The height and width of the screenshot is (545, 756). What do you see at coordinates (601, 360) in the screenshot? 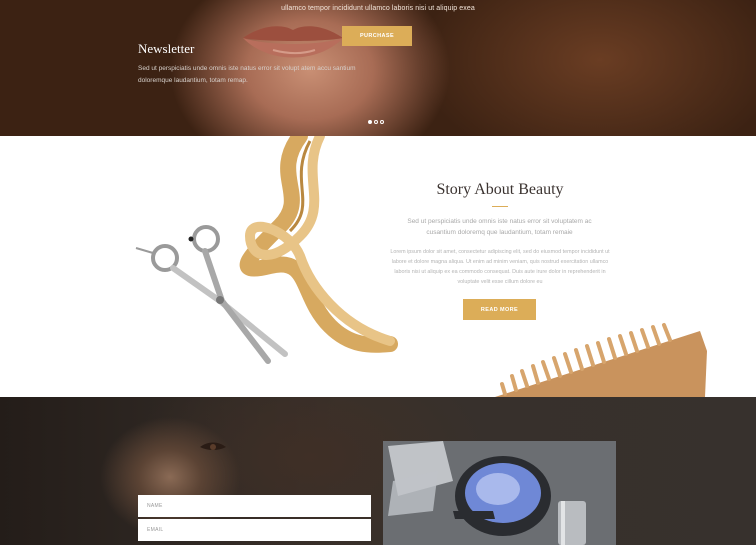
I see `comb-icon` at bounding box center [601, 360].